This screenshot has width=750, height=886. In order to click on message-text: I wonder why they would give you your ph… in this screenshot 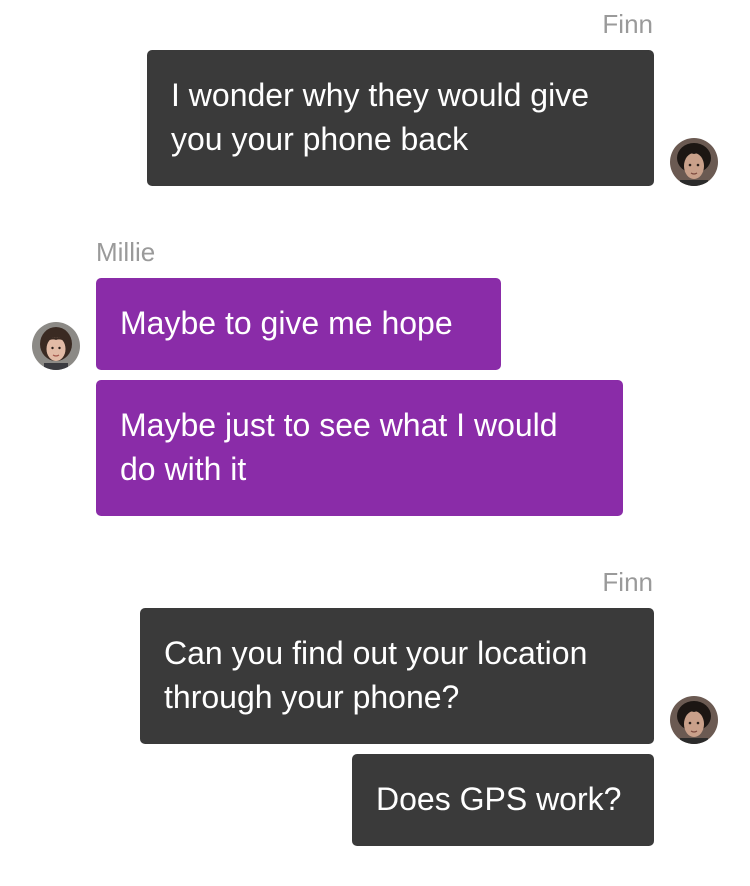, I will do `click(380, 117)`.